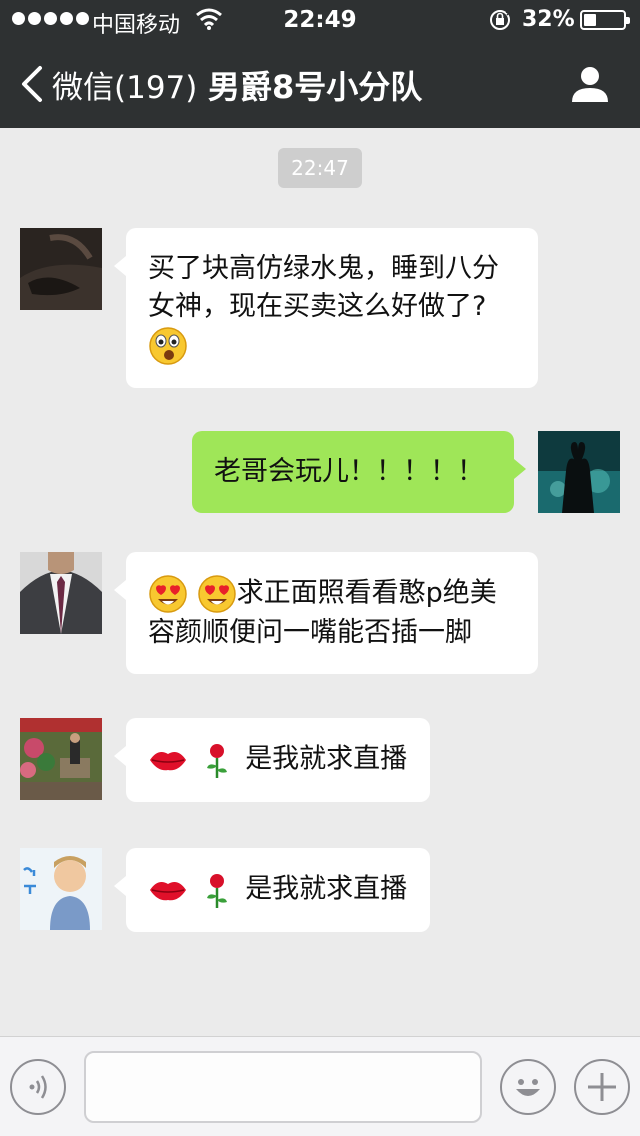  I want to click on smiley-face-icon, so click(528, 1087).